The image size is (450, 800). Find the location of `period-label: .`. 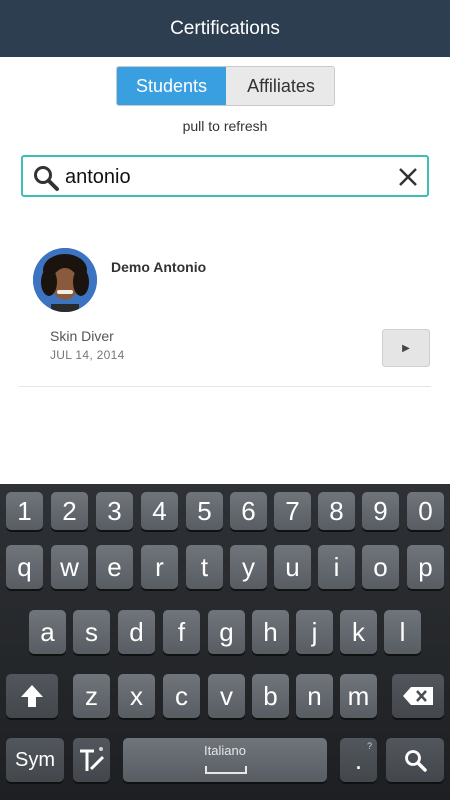

period-label: . is located at coordinates (358, 759).